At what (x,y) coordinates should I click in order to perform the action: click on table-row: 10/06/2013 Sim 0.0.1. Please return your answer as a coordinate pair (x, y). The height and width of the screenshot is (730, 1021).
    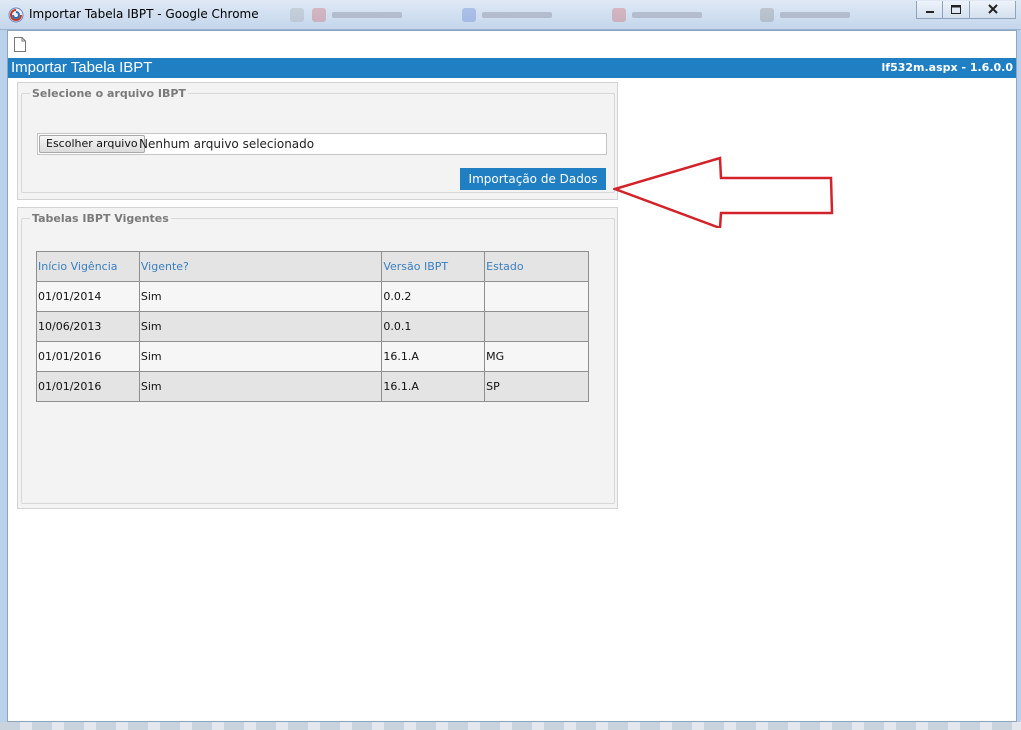
    Looking at the image, I should click on (312, 326).